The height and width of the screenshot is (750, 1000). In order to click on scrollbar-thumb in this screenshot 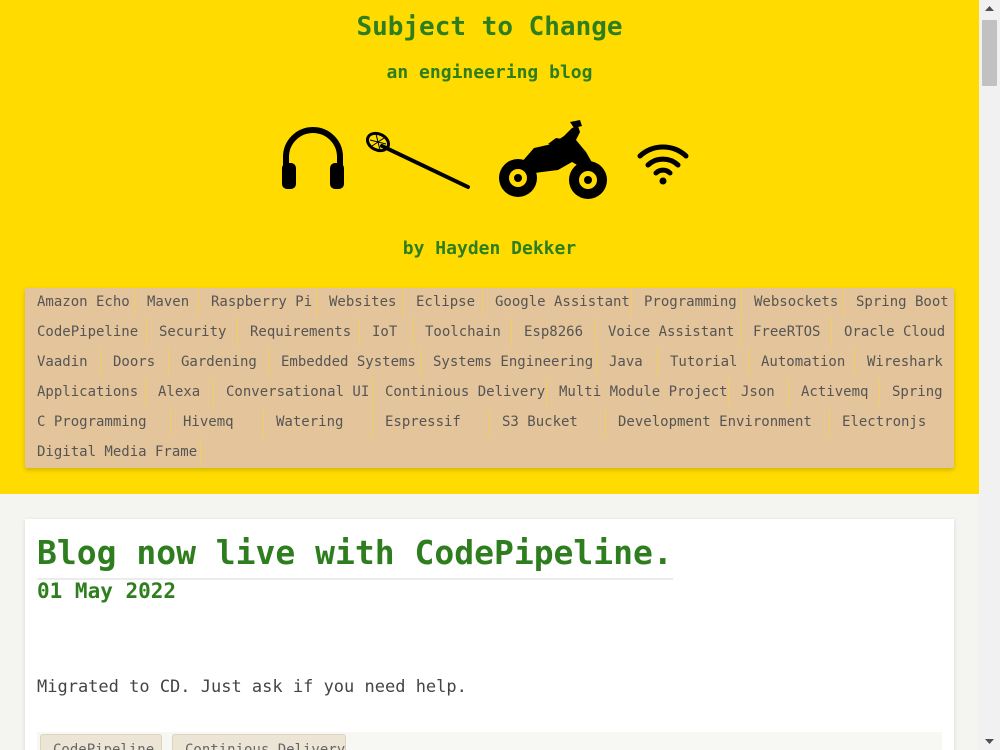, I will do `click(989, 53)`.